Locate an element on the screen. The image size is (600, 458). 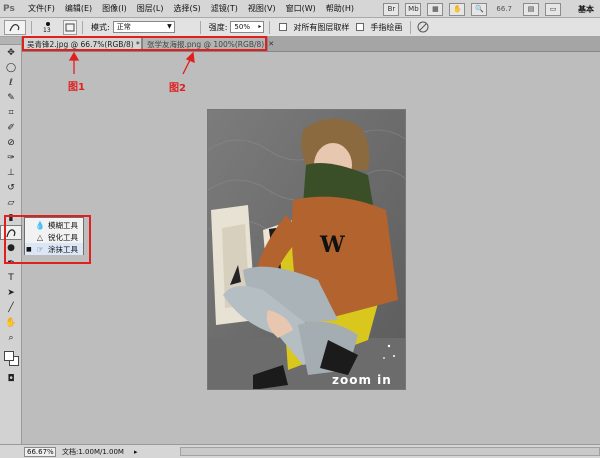
chevron-right-icon: ▸ is located at coordinates (136, 452).